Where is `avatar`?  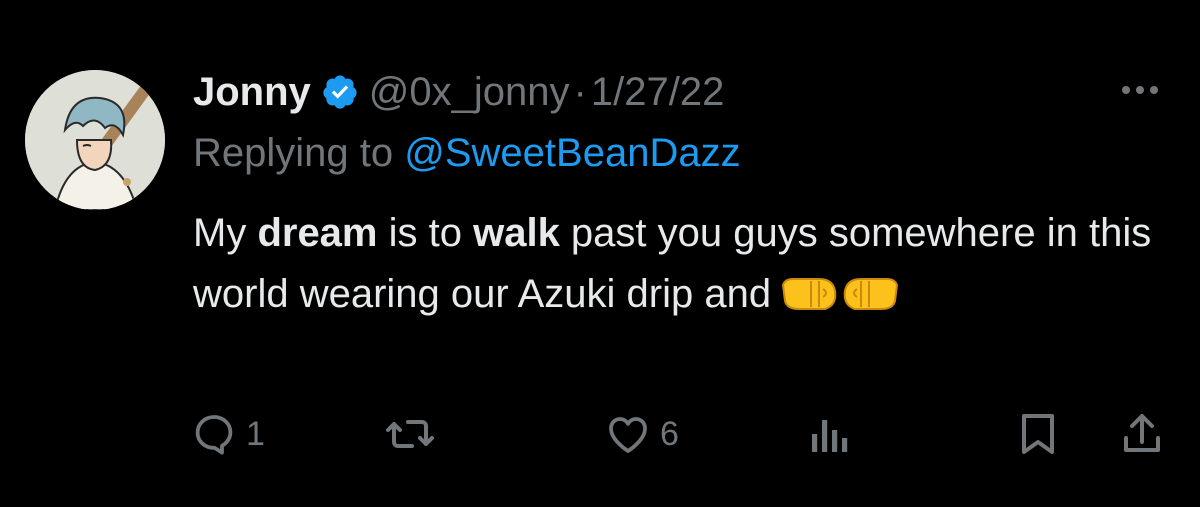
avatar is located at coordinates (95, 140).